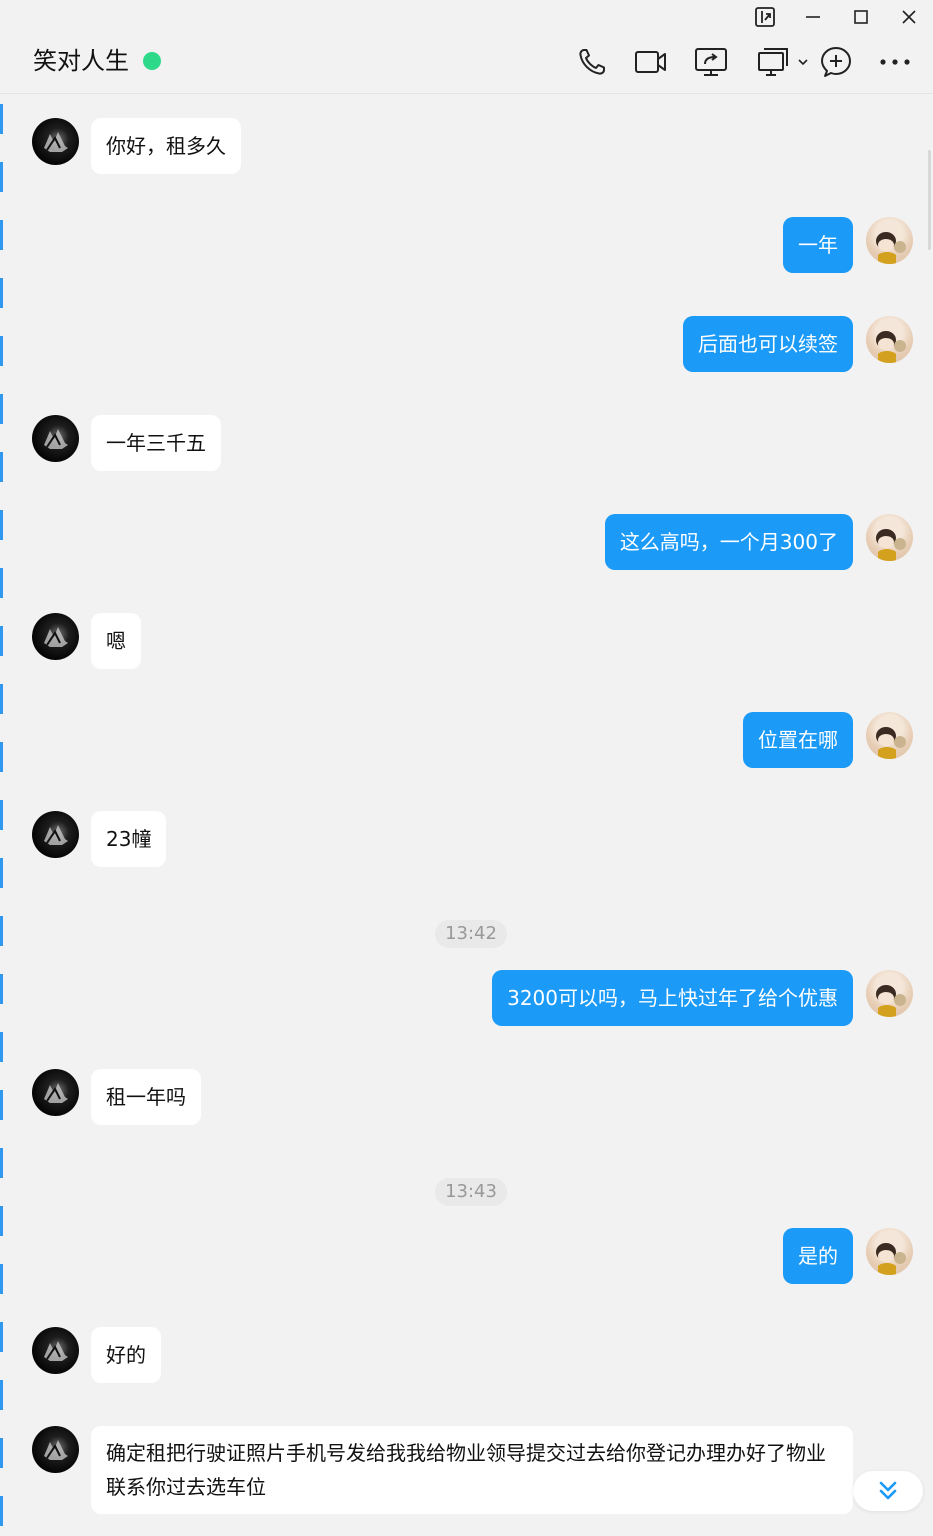  What do you see at coordinates (156, 443) in the screenshot?
I see `message-bubble-incoming: 一年三千五` at bounding box center [156, 443].